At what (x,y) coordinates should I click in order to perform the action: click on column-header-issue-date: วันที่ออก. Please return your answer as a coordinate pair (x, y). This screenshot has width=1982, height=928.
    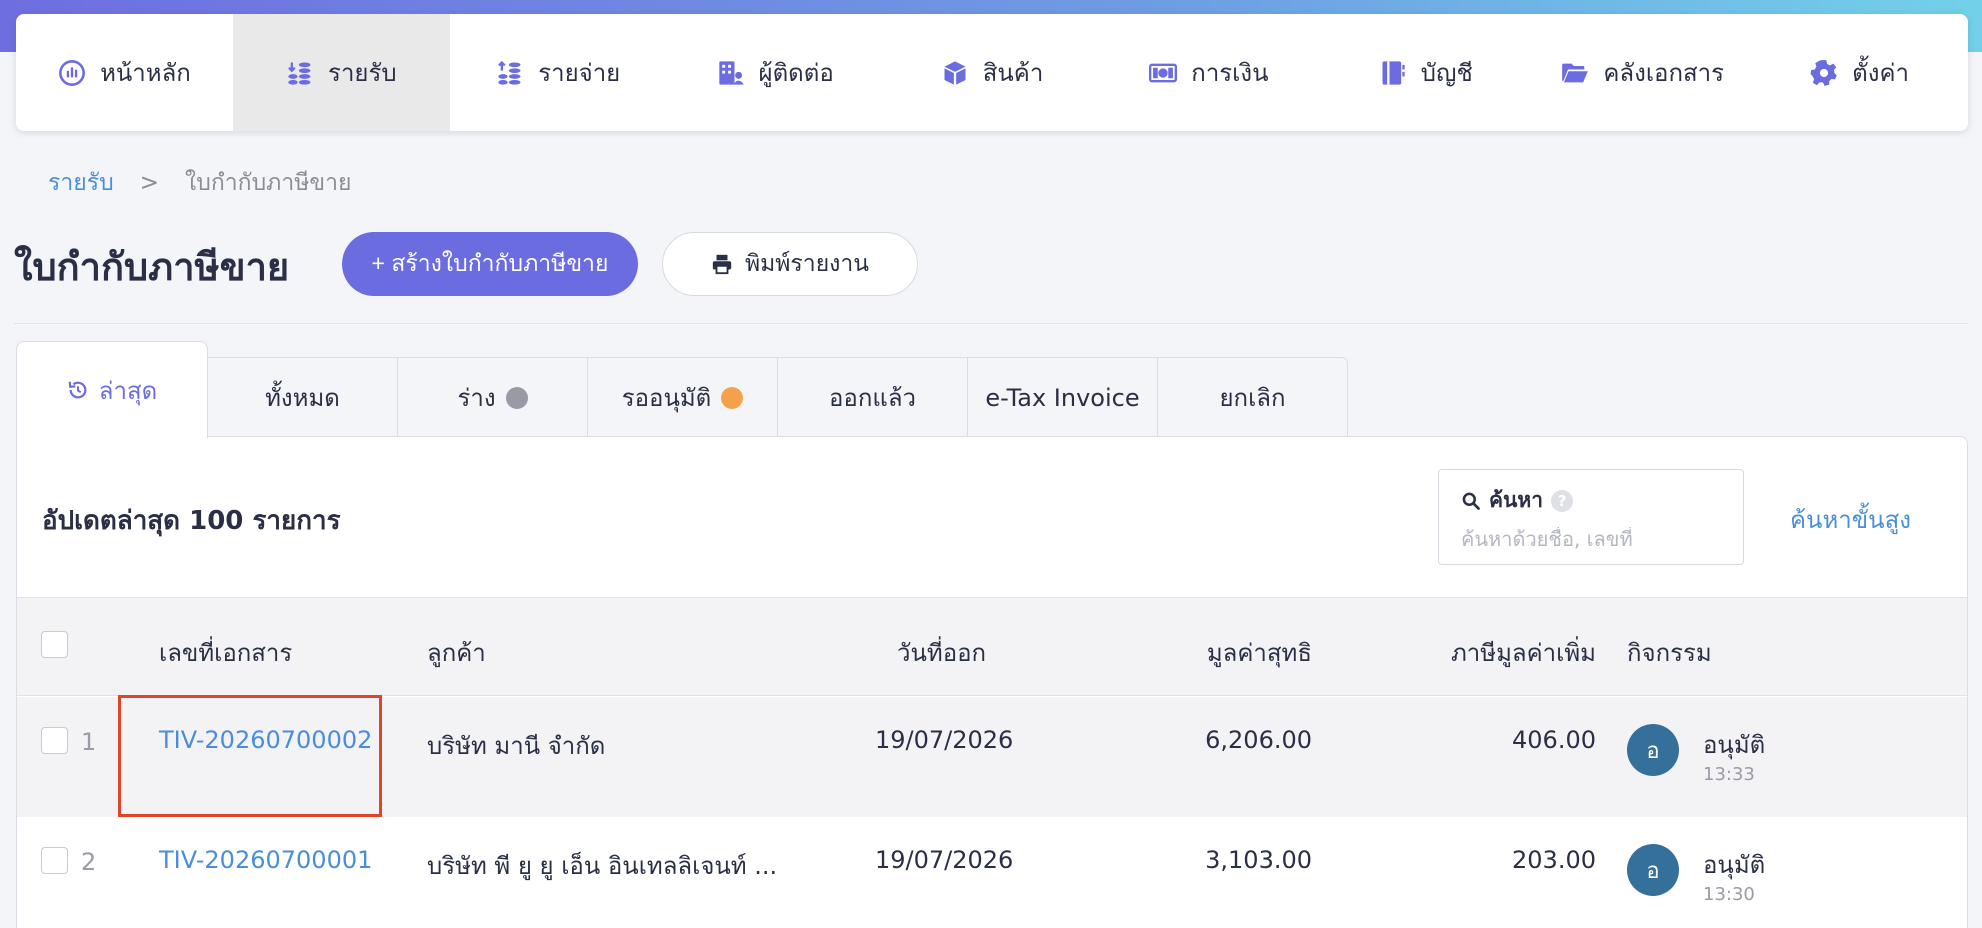
    Looking at the image, I should click on (941, 652).